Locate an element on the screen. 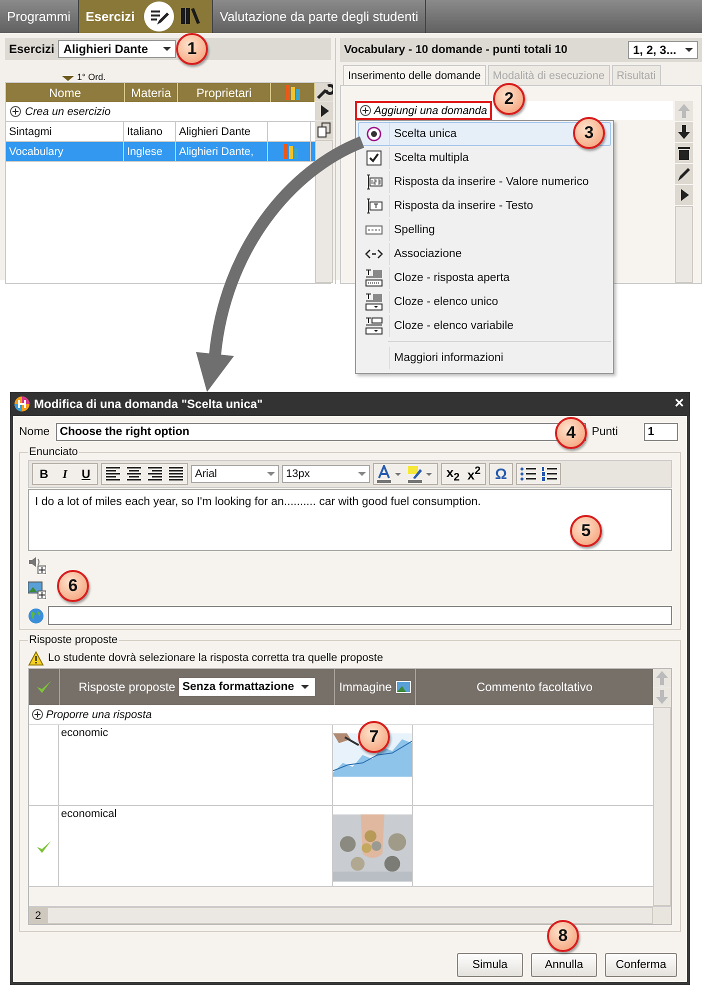 The image size is (702, 989). copy-icon is located at coordinates (324, 130).